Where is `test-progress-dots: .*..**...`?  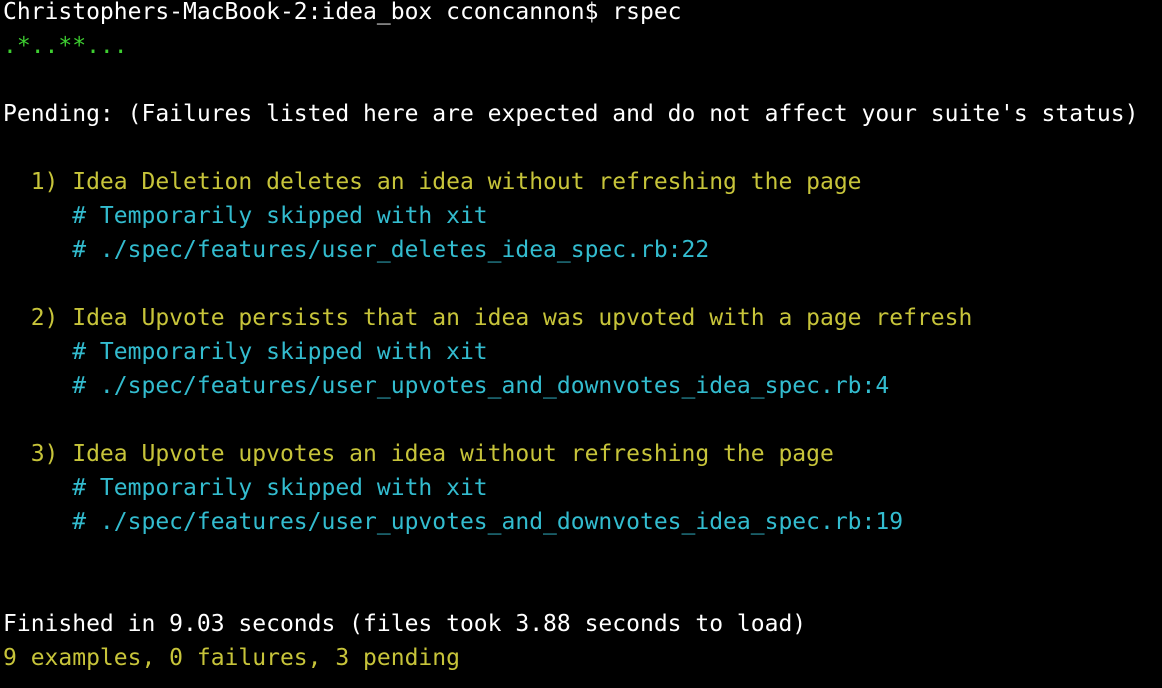
test-progress-dots: .*..**... is located at coordinates (65, 46).